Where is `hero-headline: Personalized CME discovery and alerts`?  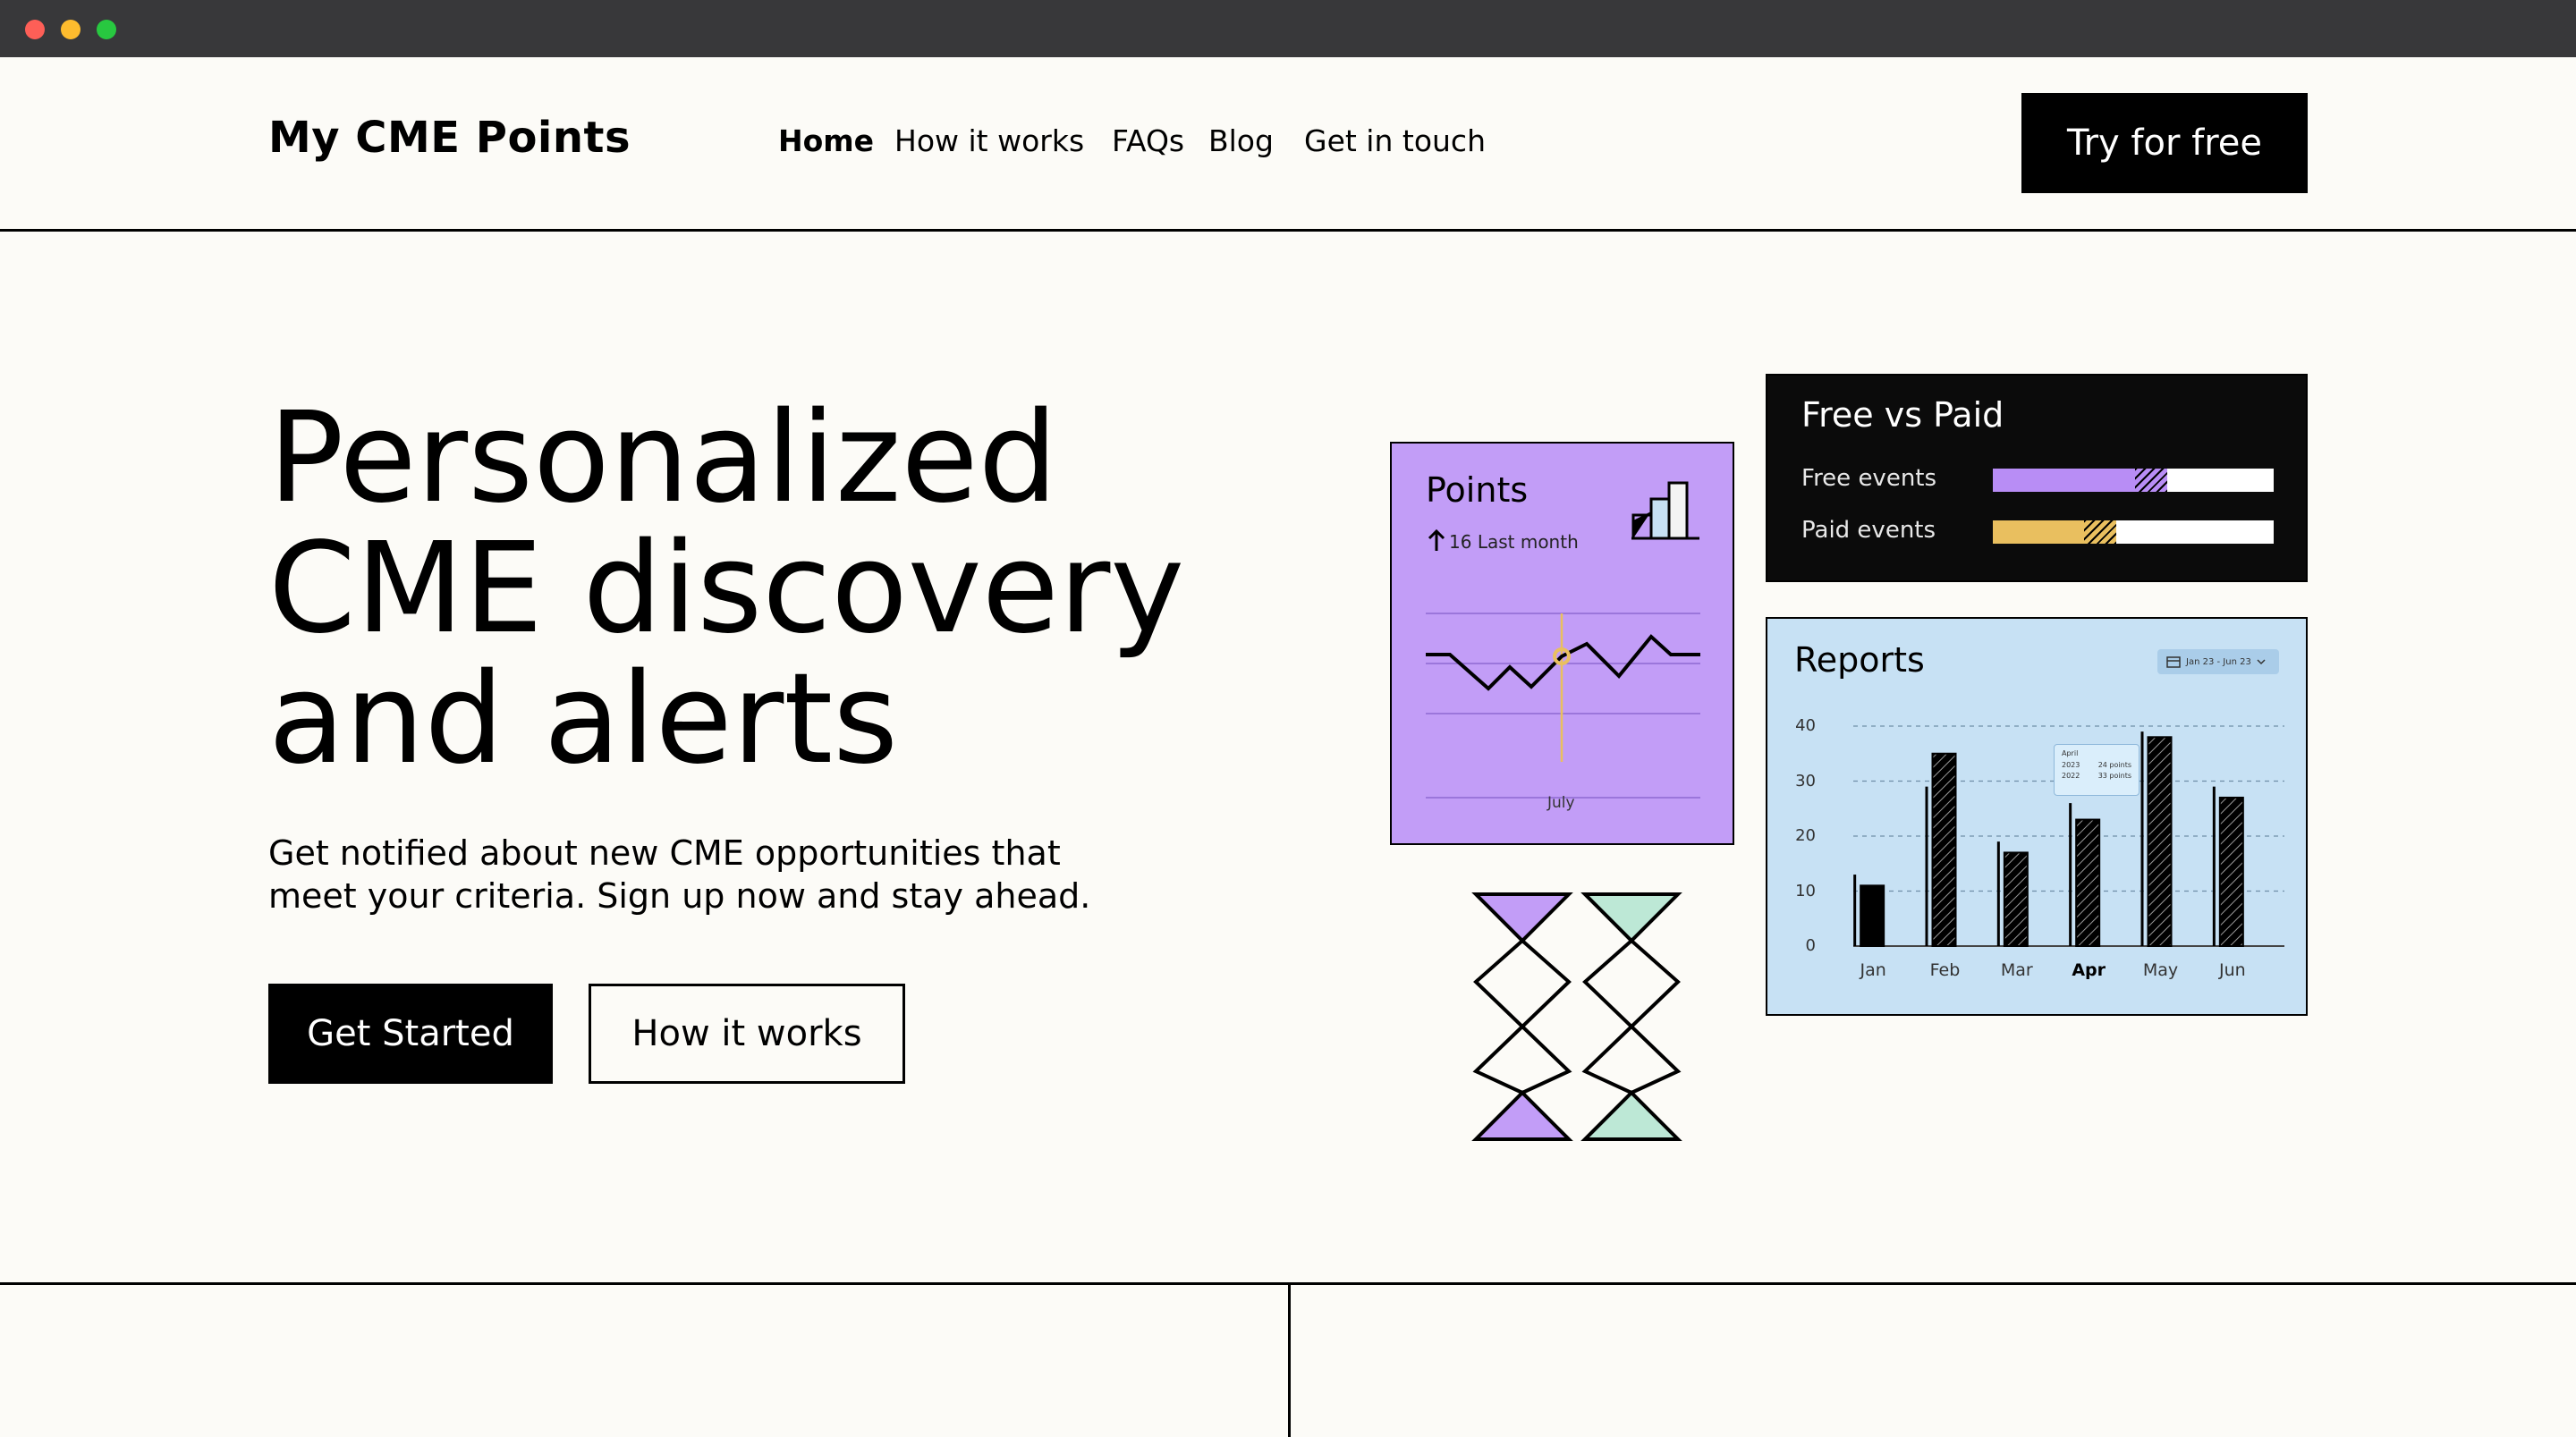 hero-headline: Personalized CME discovery and alerts is located at coordinates (726, 589).